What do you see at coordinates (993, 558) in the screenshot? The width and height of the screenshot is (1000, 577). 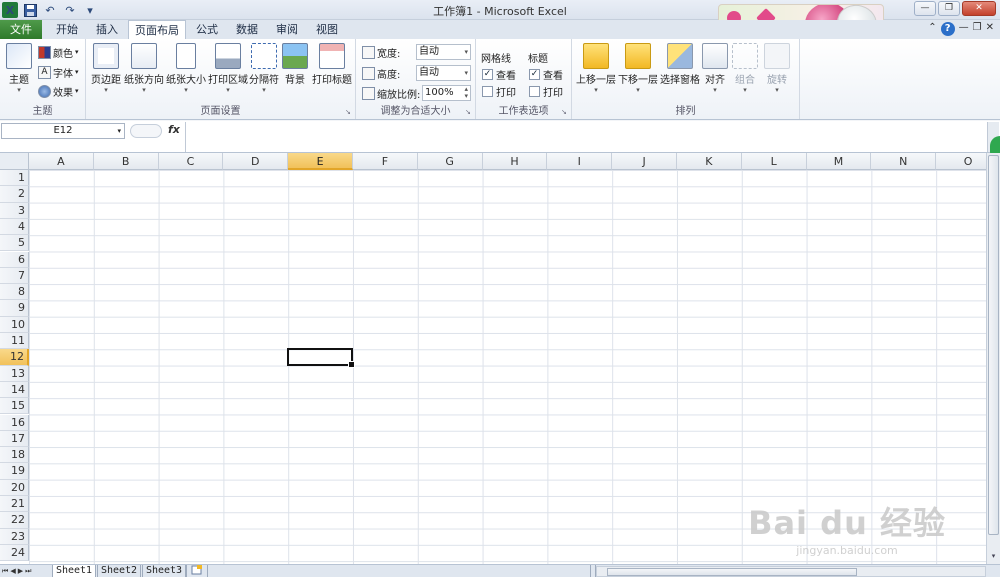 I see `scroll-down-arrow-icon: ▾` at bounding box center [993, 558].